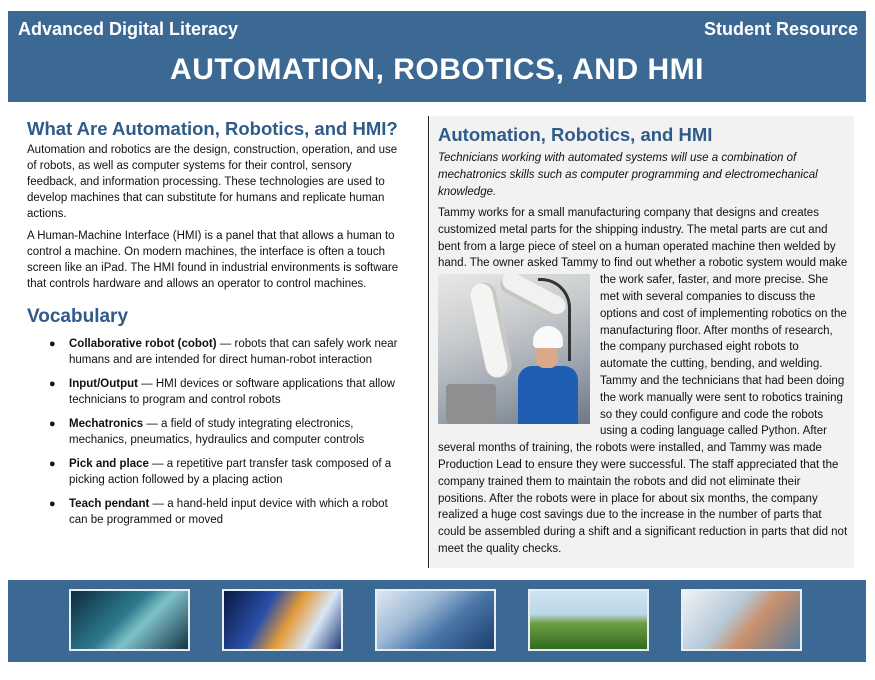  What do you see at coordinates (282, 620) in the screenshot?
I see `smart-city-thumbnail` at bounding box center [282, 620].